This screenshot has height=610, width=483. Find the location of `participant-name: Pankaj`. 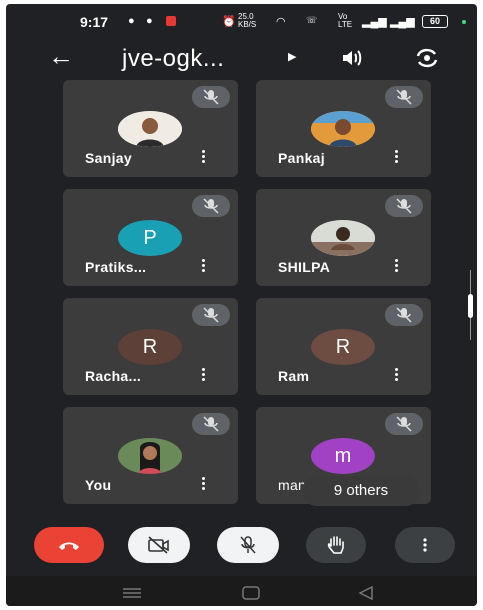

participant-name: Pankaj is located at coordinates (301, 158).